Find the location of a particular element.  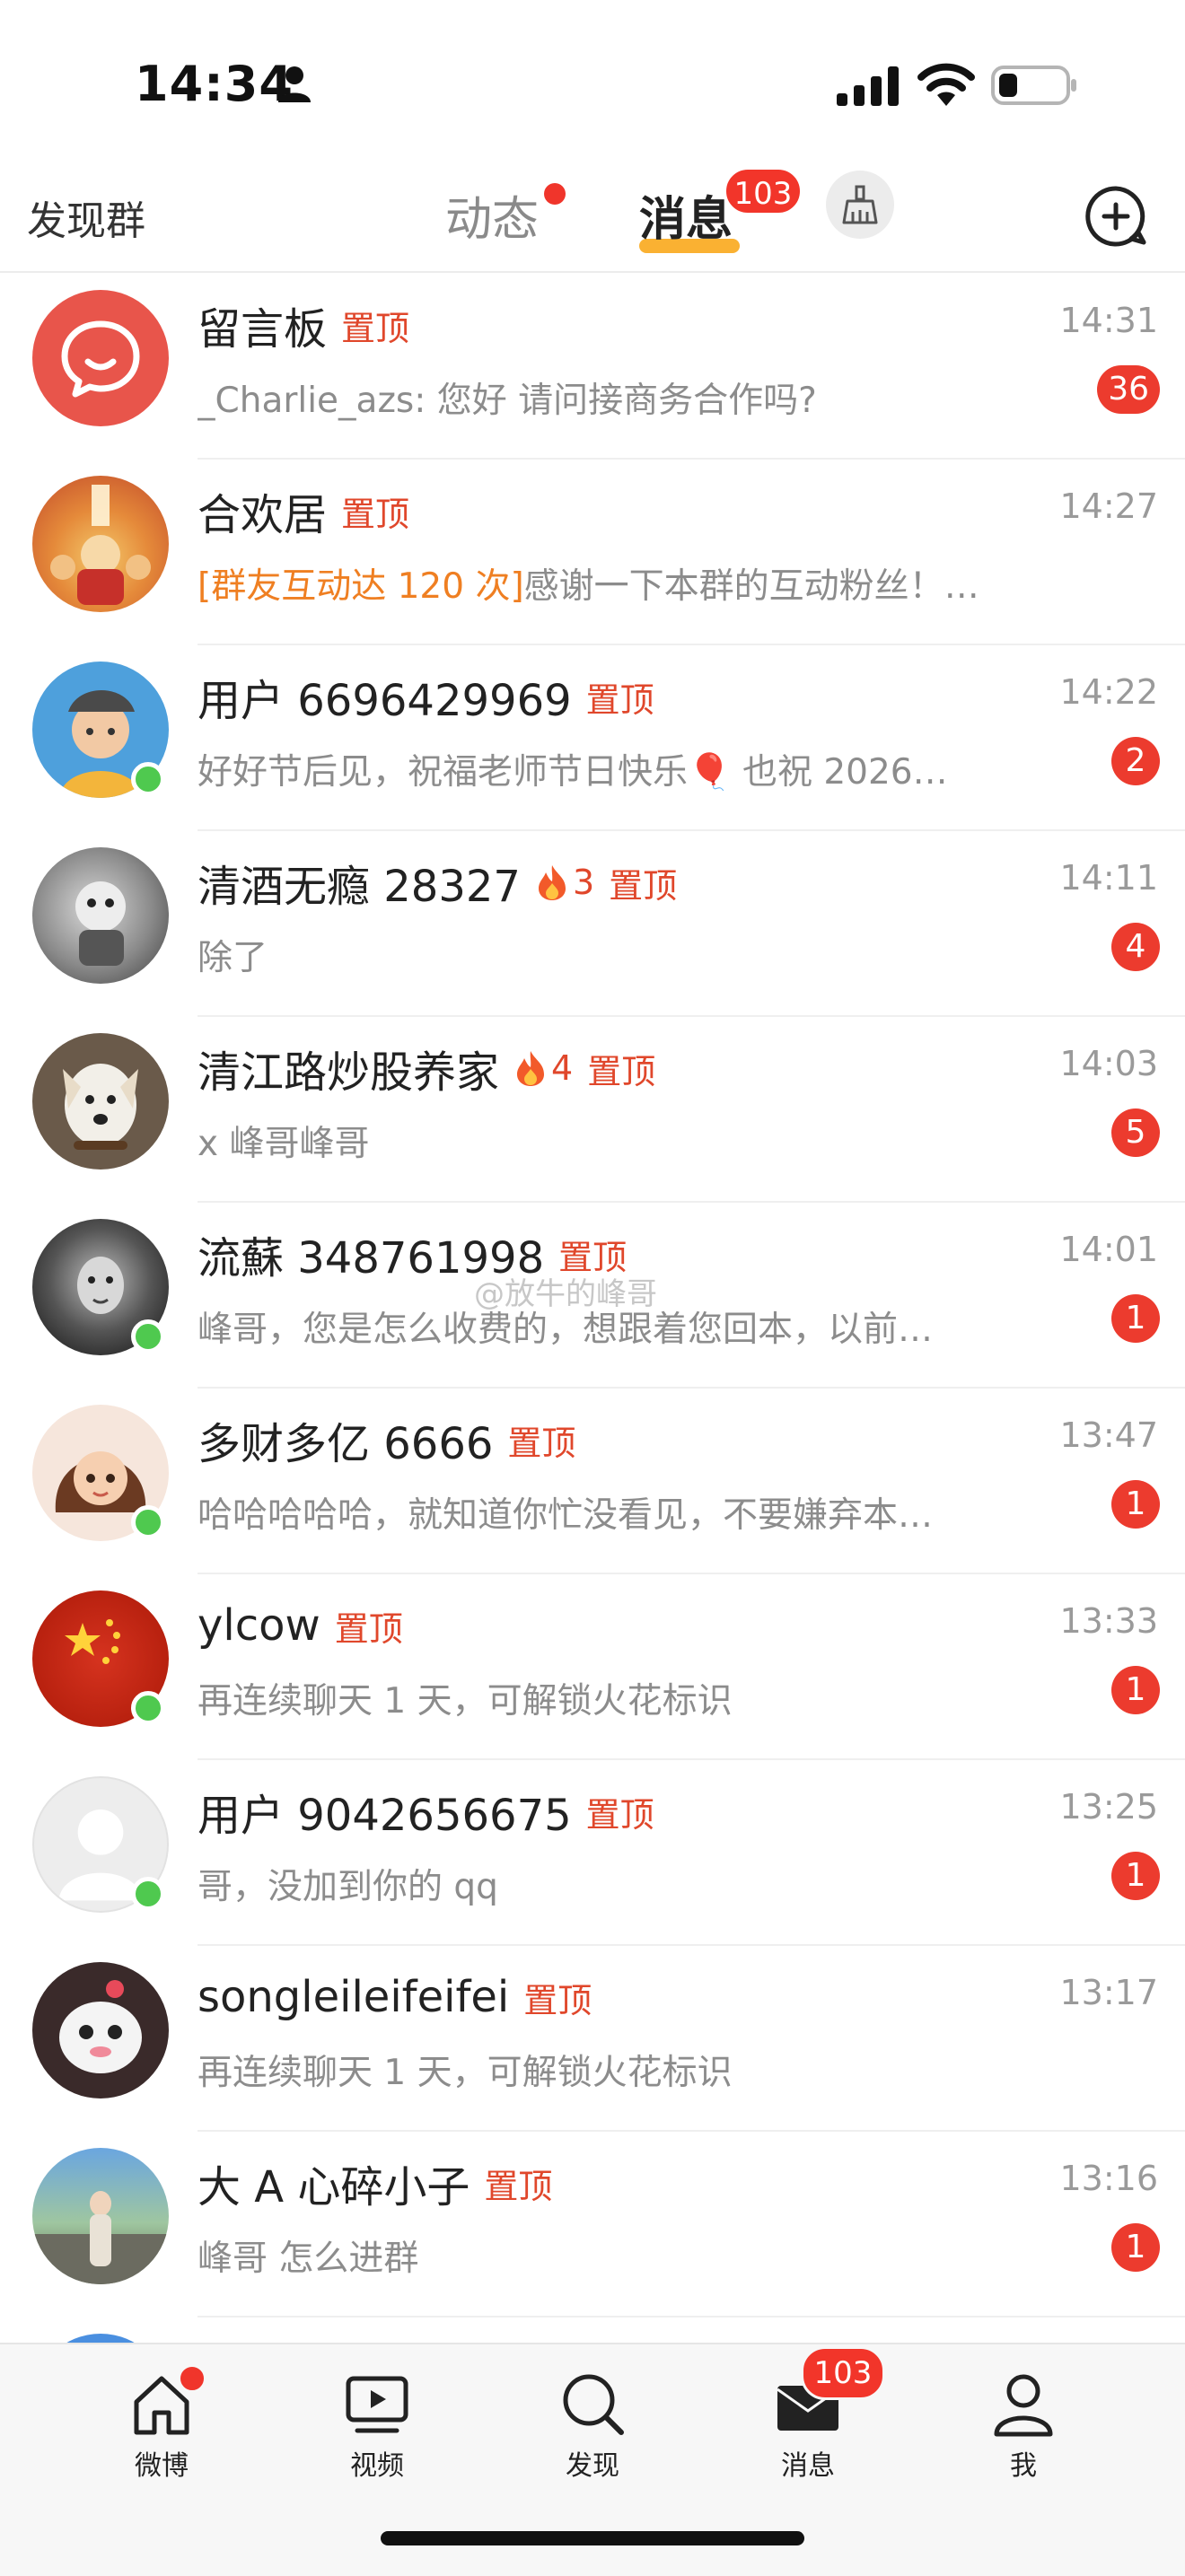

message-time: 13:25 is located at coordinates (1108, 1807).